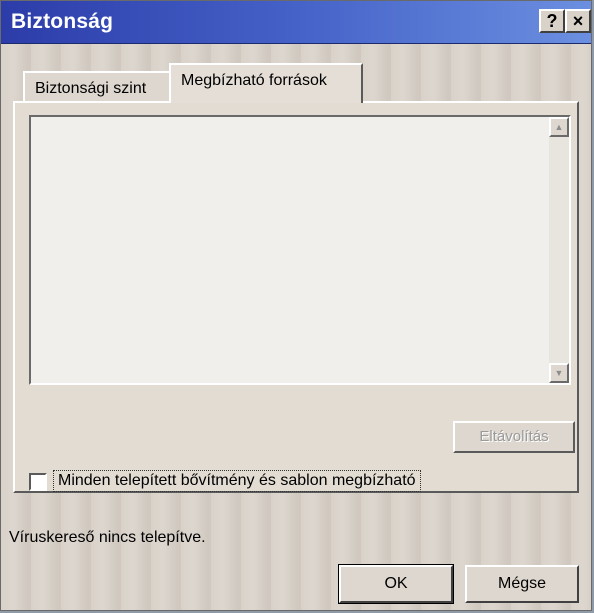 This screenshot has width=594, height=613. What do you see at coordinates (62, 21) in the screenshot?
I see `window-title: Biztonság` at bounding box center [62, 21].